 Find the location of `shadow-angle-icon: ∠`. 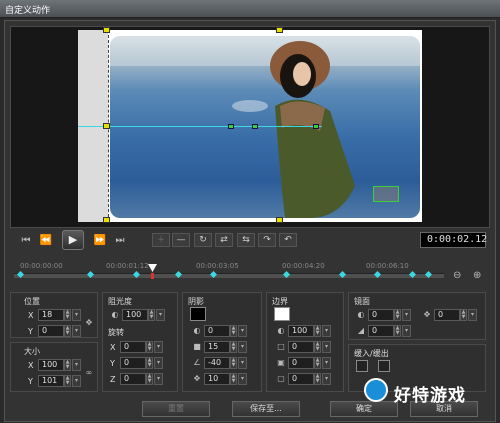

shadow-angle-icon: ∠ is located at coordinates (197, 362).